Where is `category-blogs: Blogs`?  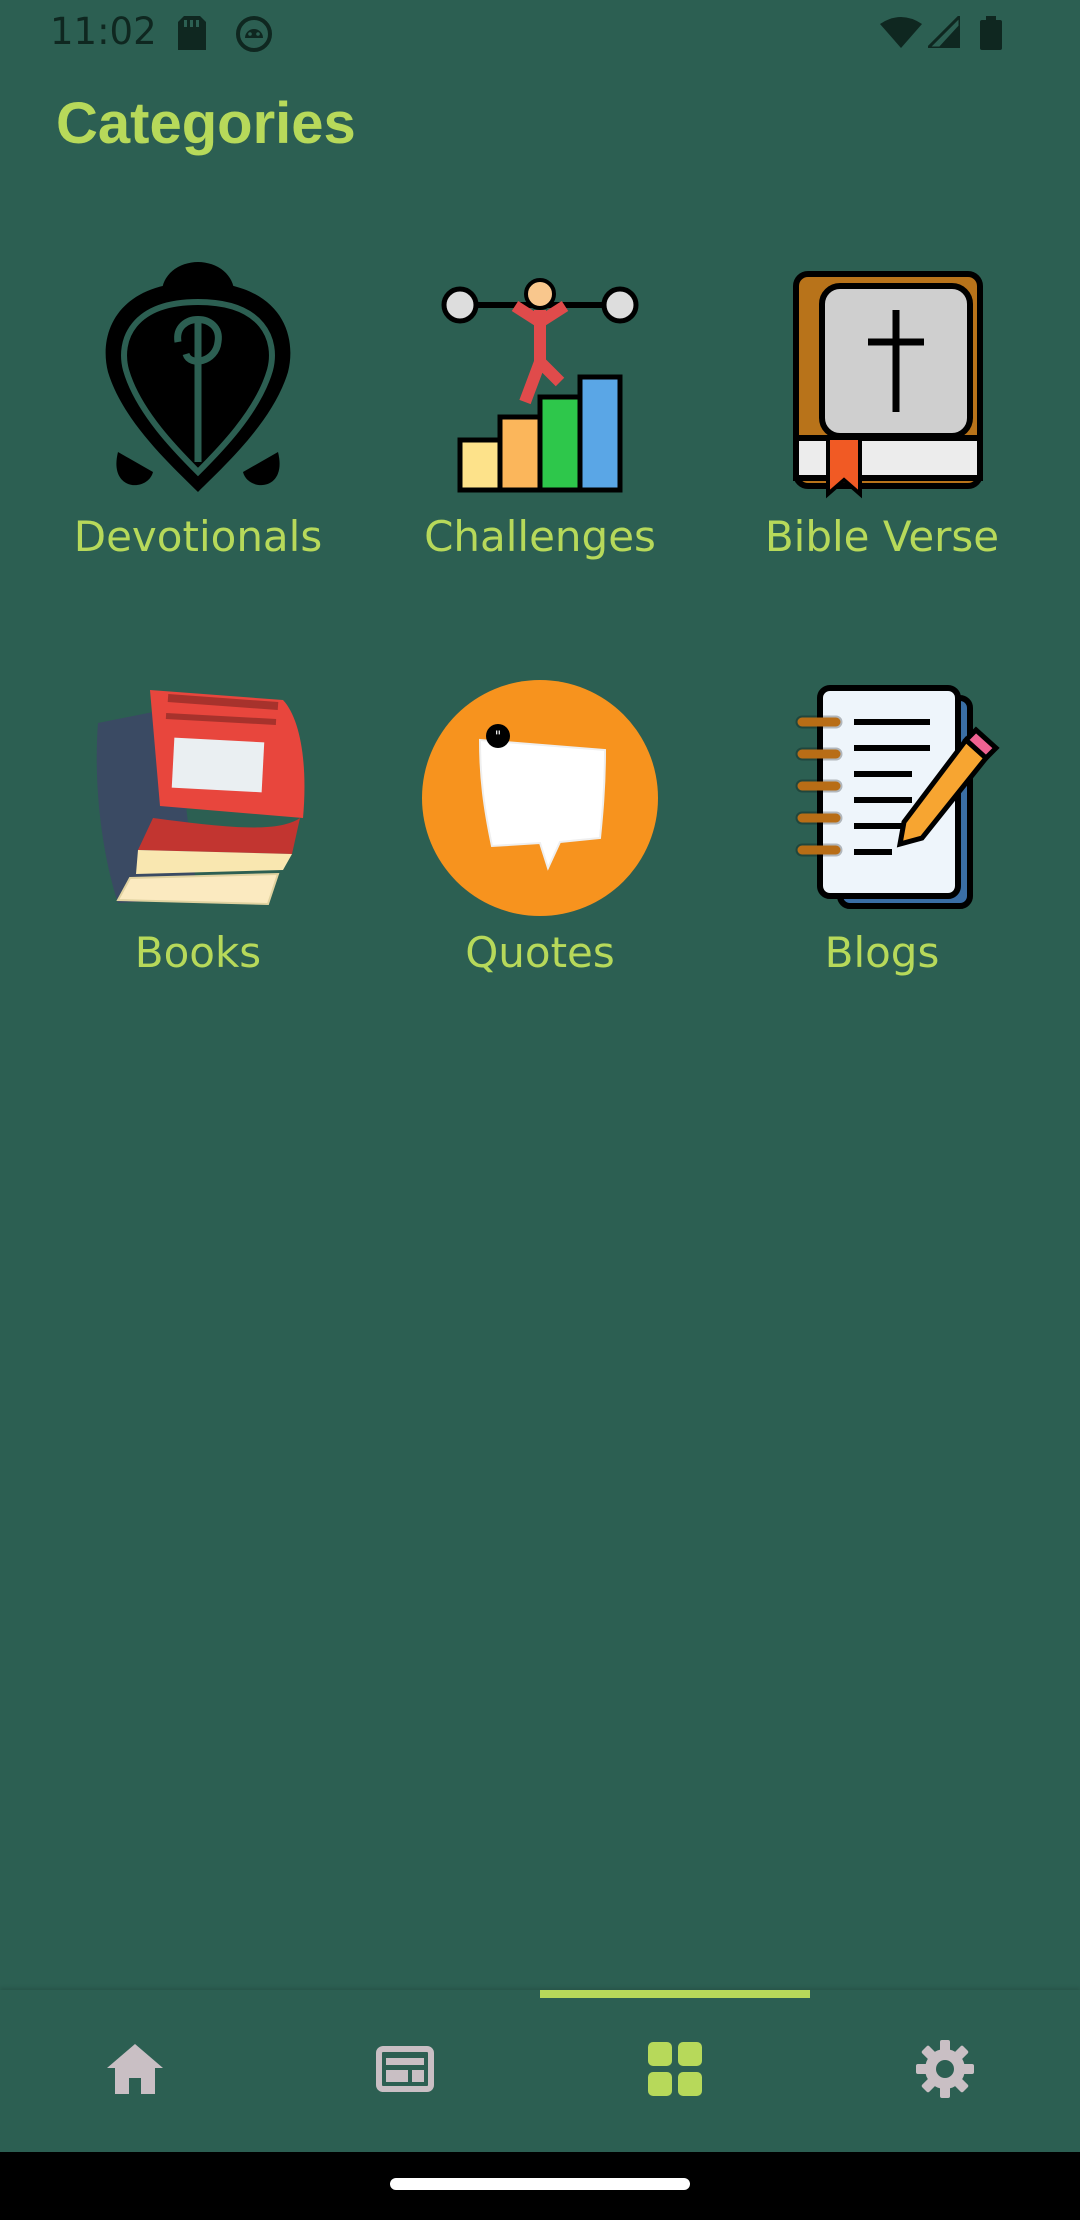 category-blogs: Blogs is located at coordinates (882, 843).